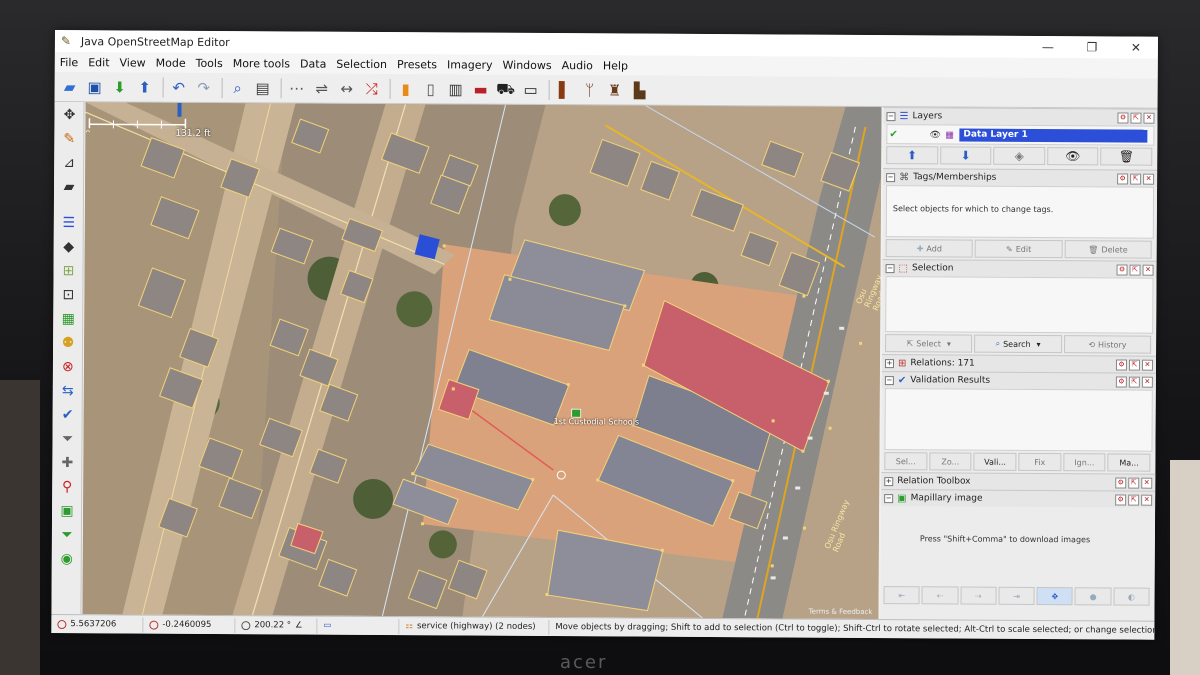  Describe the element at coordinates (937, 135) in the screenshot. I see `layer-visible-icon: 👁` at that location.